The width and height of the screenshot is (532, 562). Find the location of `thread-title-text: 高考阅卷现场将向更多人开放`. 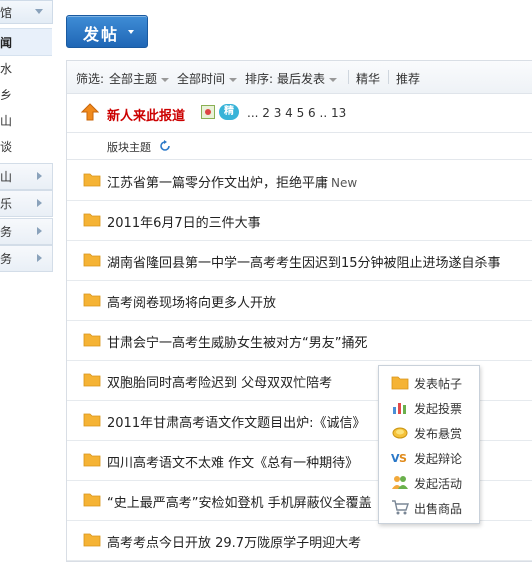

thread-title-text: 高考阅卷现场将向更多人开放 is located at coordinates (192, 303).